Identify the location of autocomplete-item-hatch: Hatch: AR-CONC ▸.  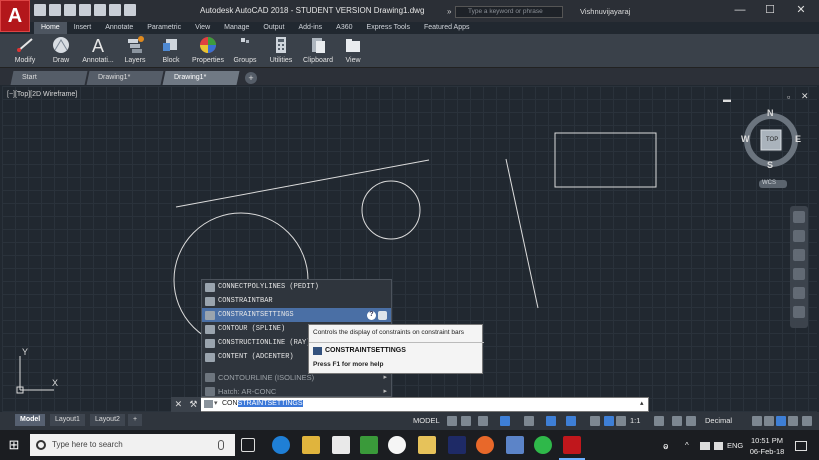
(296, 391).